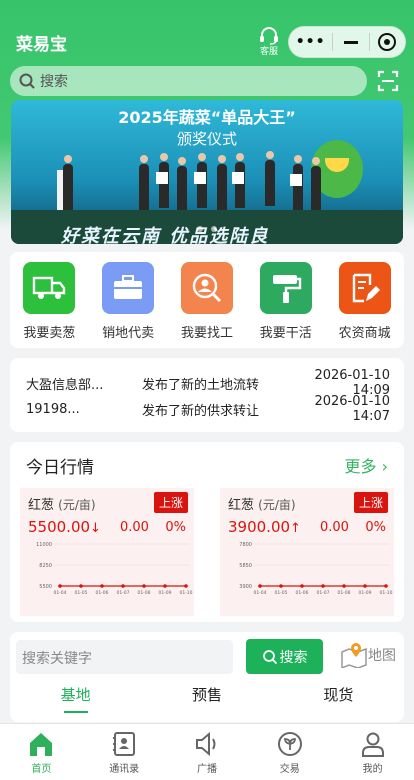  Describe the element at coordinates (207, 694) in the screenshot. I see `tab-presale: 预售` at that location.